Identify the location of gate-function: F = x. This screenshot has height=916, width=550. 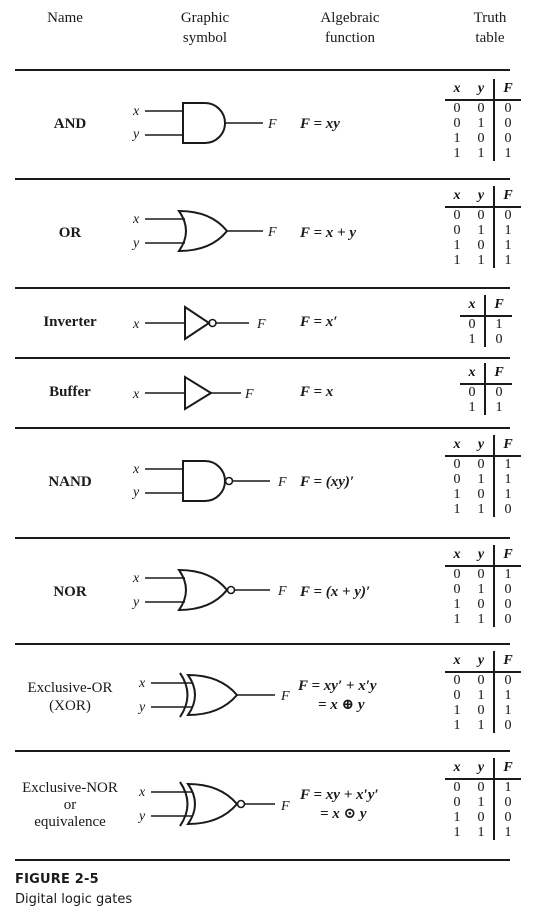
(317, 392).